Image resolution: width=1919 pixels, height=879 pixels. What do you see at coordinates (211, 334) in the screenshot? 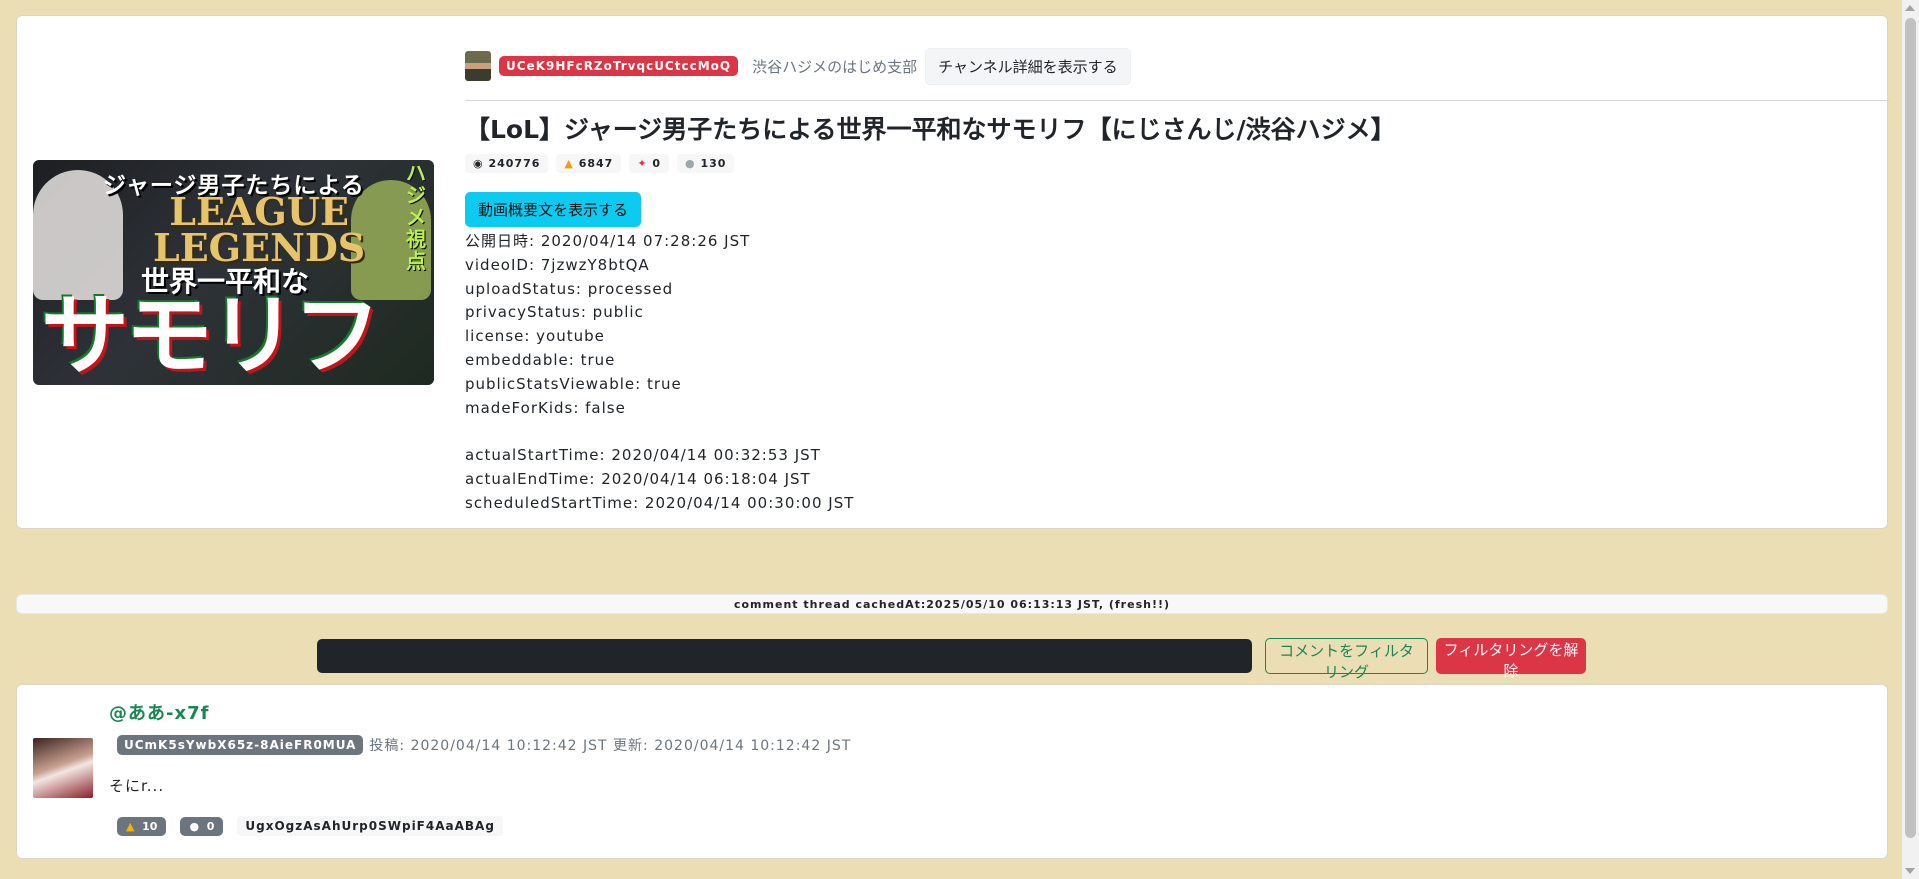
I see `thumbnail-big-text: サモリフ` at bounding box center [211, 334].